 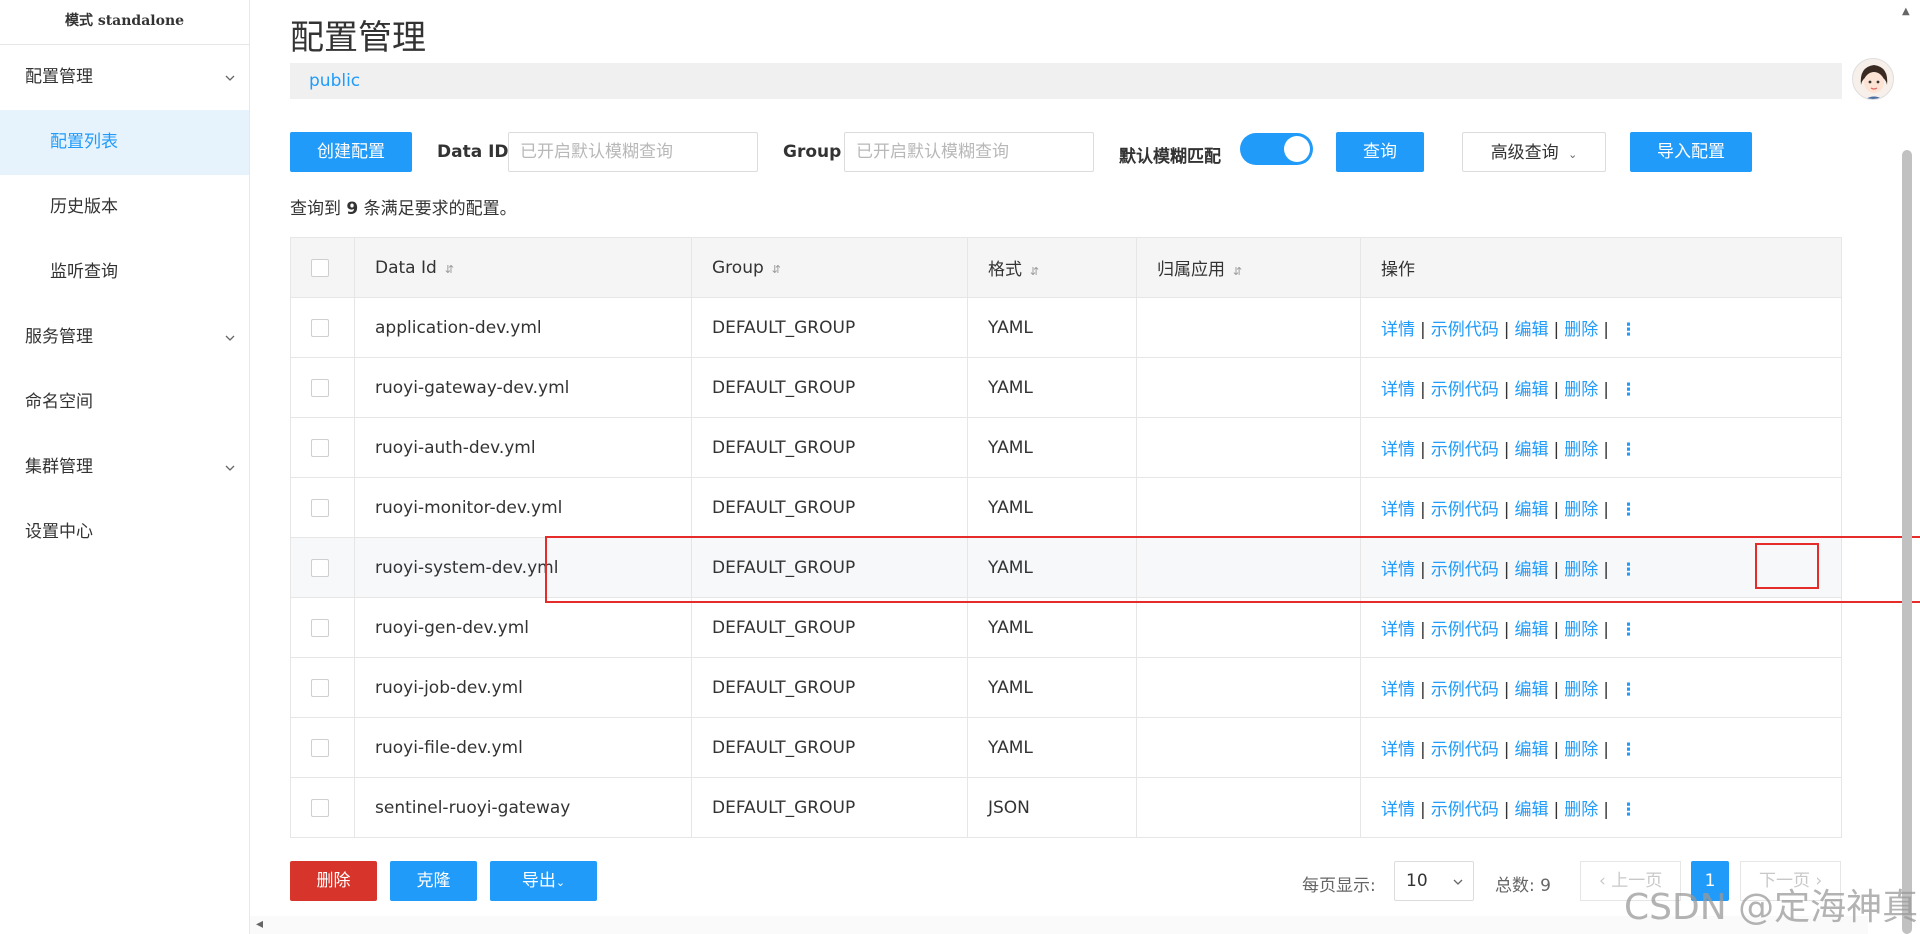 What do you see at coordinates (320, 267) in the screenshot?
I see `select-all-checkbox` at bounding box center [320, 267].